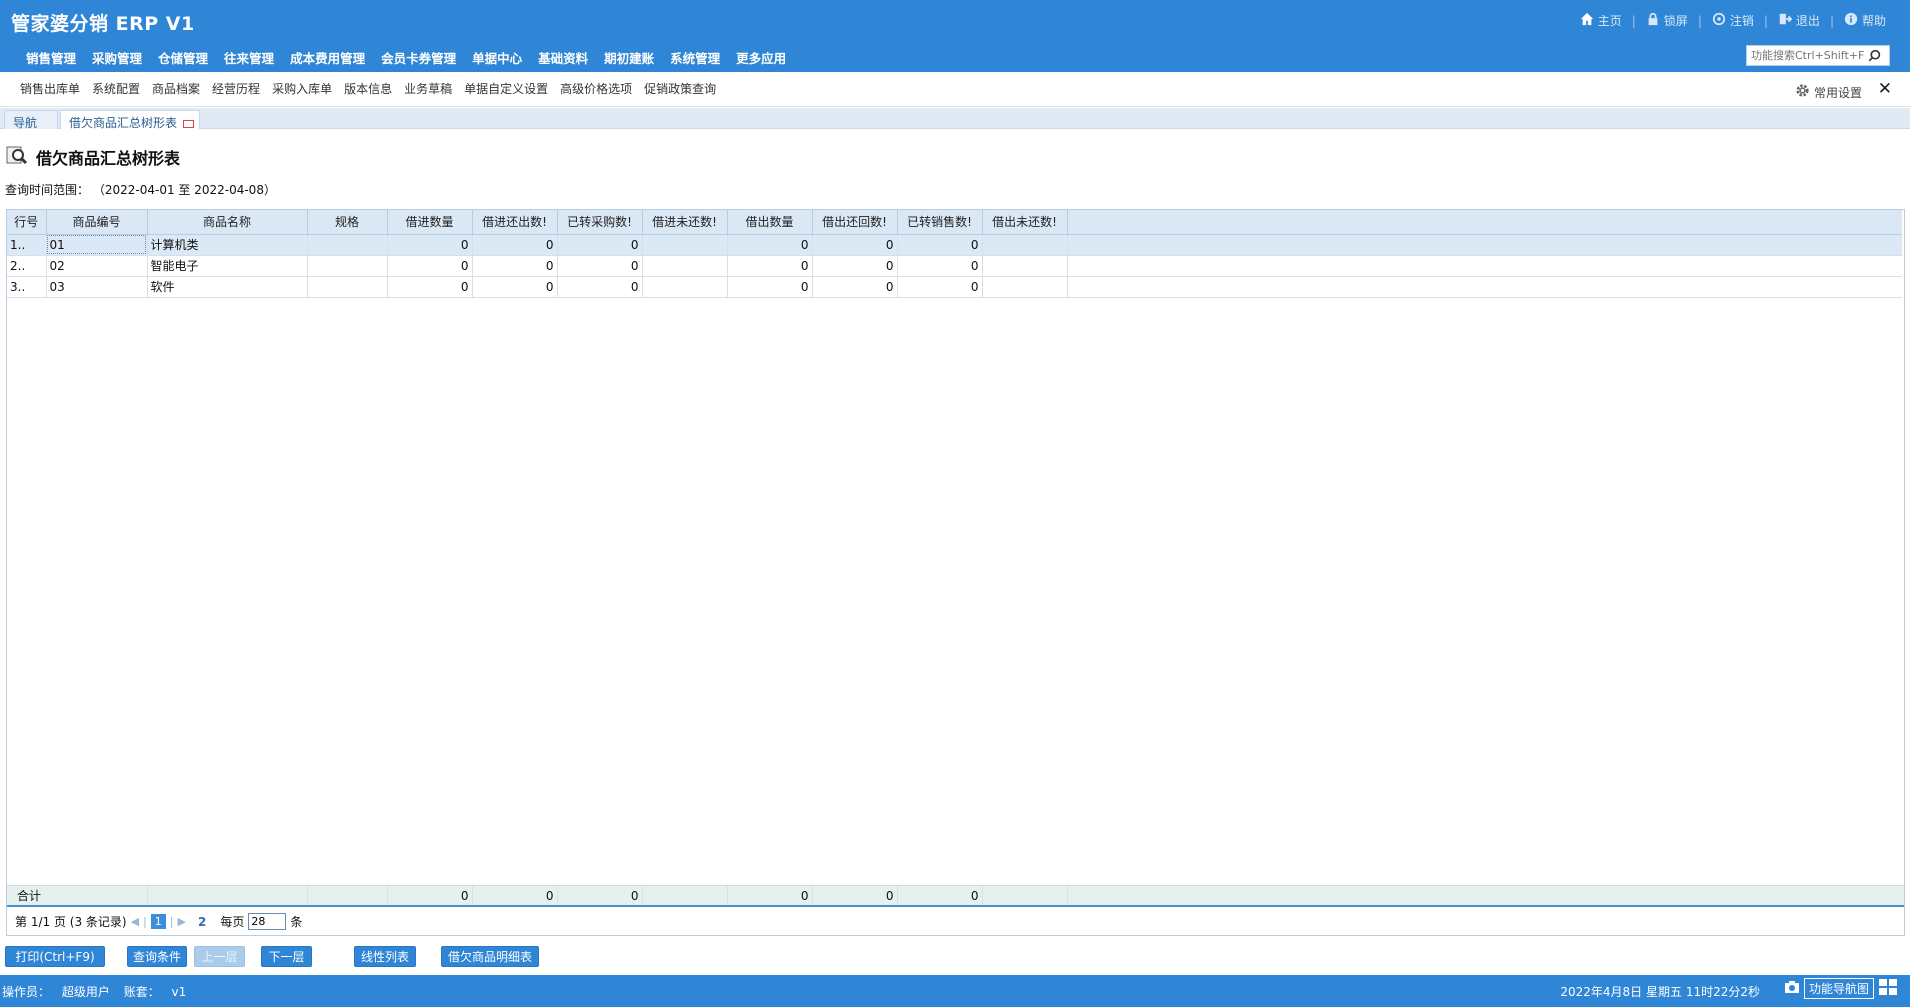 This screenshot has height=1007, width=1910. What do you see at coordinates (202, 922) in the screenshot?
I see `page-2-link: 2` at bounding box center [202, 922].